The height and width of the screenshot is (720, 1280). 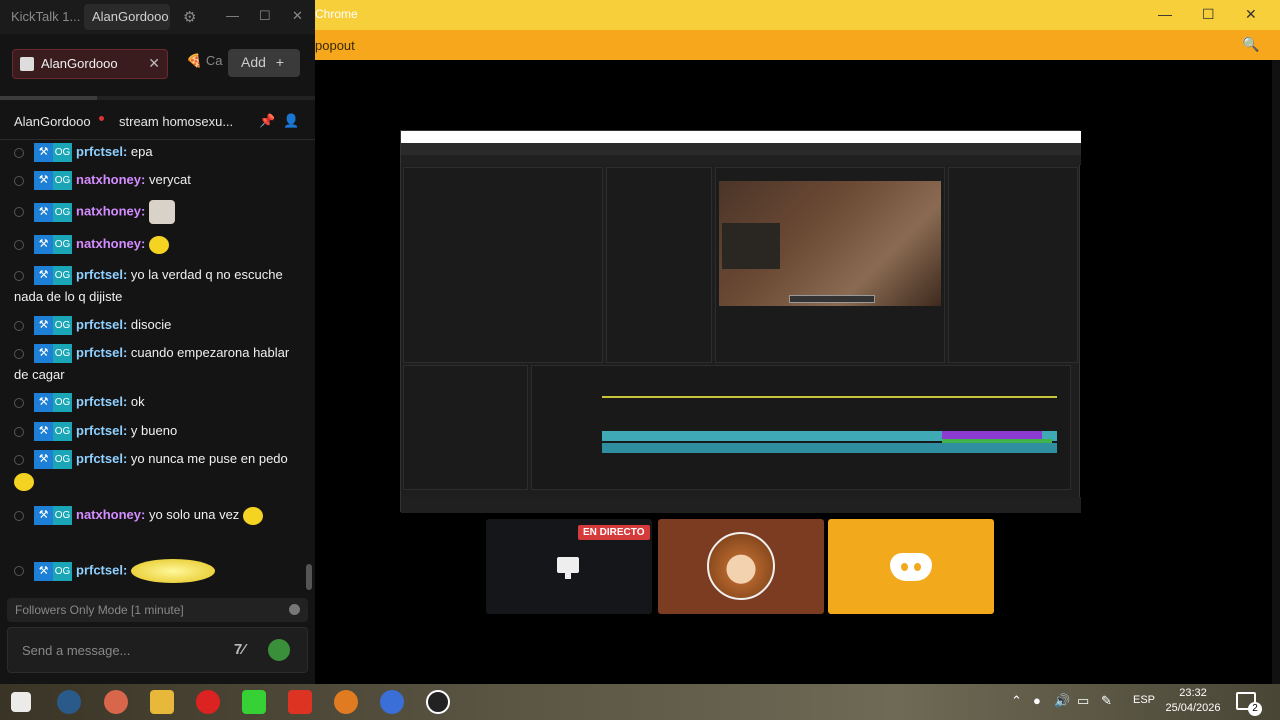 I want to click on kick-emote-icon: 7⁄, so click(x=239, y=649).